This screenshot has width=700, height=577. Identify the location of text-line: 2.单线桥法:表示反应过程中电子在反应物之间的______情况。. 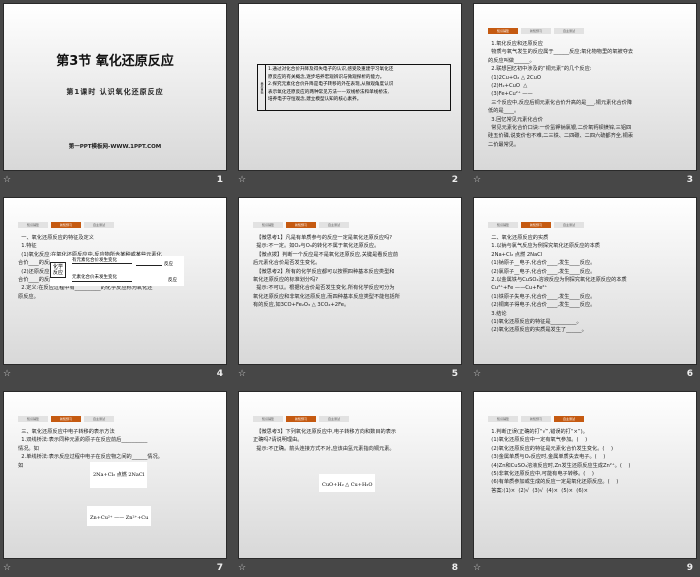
(90, 457).